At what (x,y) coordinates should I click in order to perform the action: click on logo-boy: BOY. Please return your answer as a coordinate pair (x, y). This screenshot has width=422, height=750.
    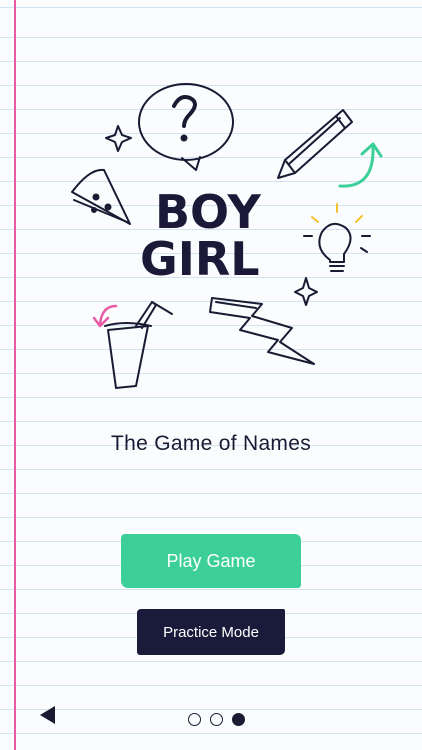
    Looking at the image, I should click on (208, 212).